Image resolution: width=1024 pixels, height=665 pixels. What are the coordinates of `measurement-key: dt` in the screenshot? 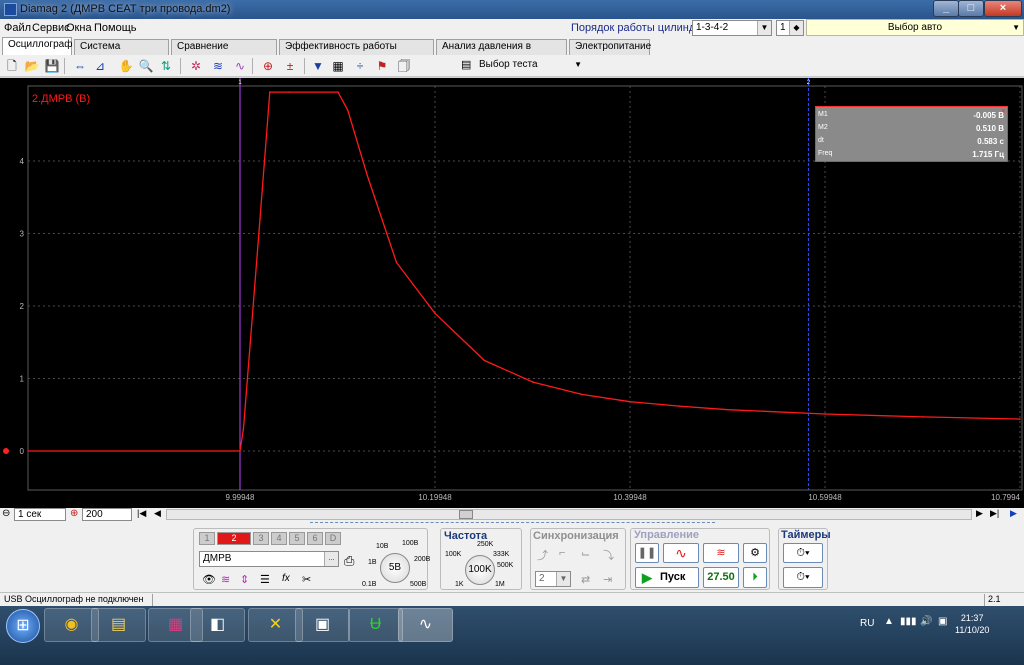 It's located at (821, 140).